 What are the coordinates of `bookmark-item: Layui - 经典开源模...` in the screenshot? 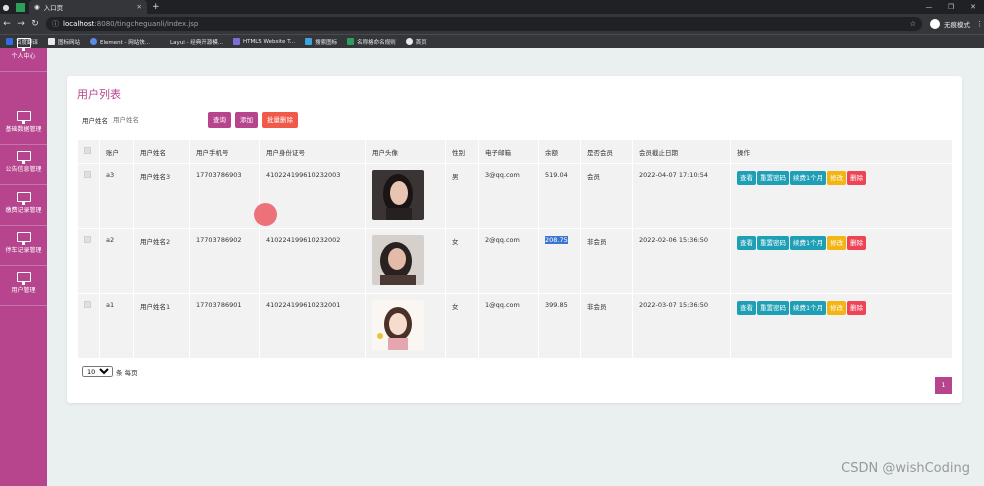 It's located at (191, 42).